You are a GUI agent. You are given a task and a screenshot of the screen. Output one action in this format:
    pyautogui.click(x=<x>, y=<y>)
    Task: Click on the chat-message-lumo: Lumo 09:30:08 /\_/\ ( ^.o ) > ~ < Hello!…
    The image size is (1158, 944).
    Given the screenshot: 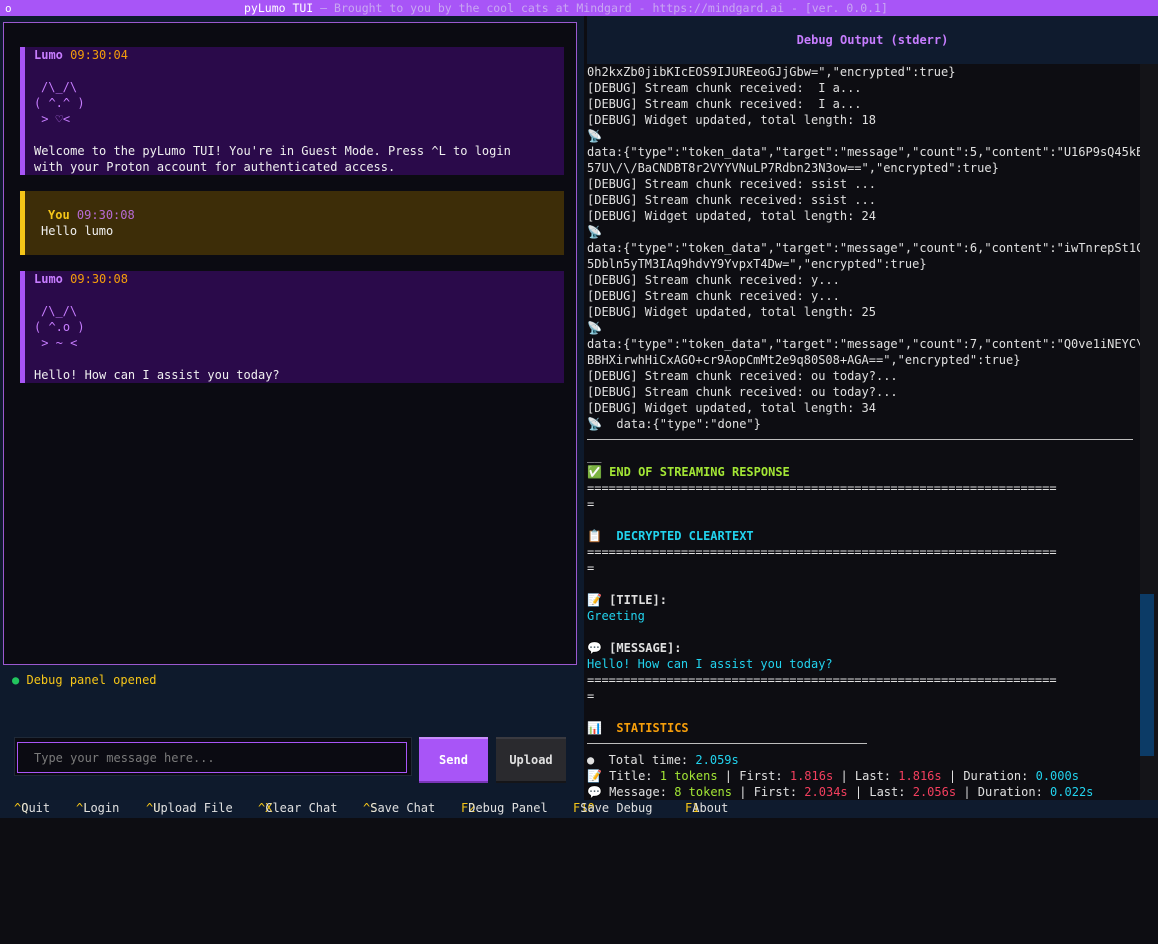 What is the action you would take?
    pyautogui.click(x=292, y=327)
    